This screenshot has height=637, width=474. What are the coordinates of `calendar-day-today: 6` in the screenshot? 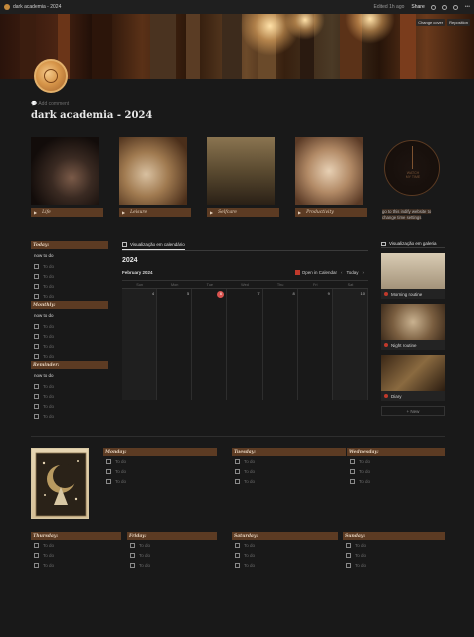 It's located at (210, 344).